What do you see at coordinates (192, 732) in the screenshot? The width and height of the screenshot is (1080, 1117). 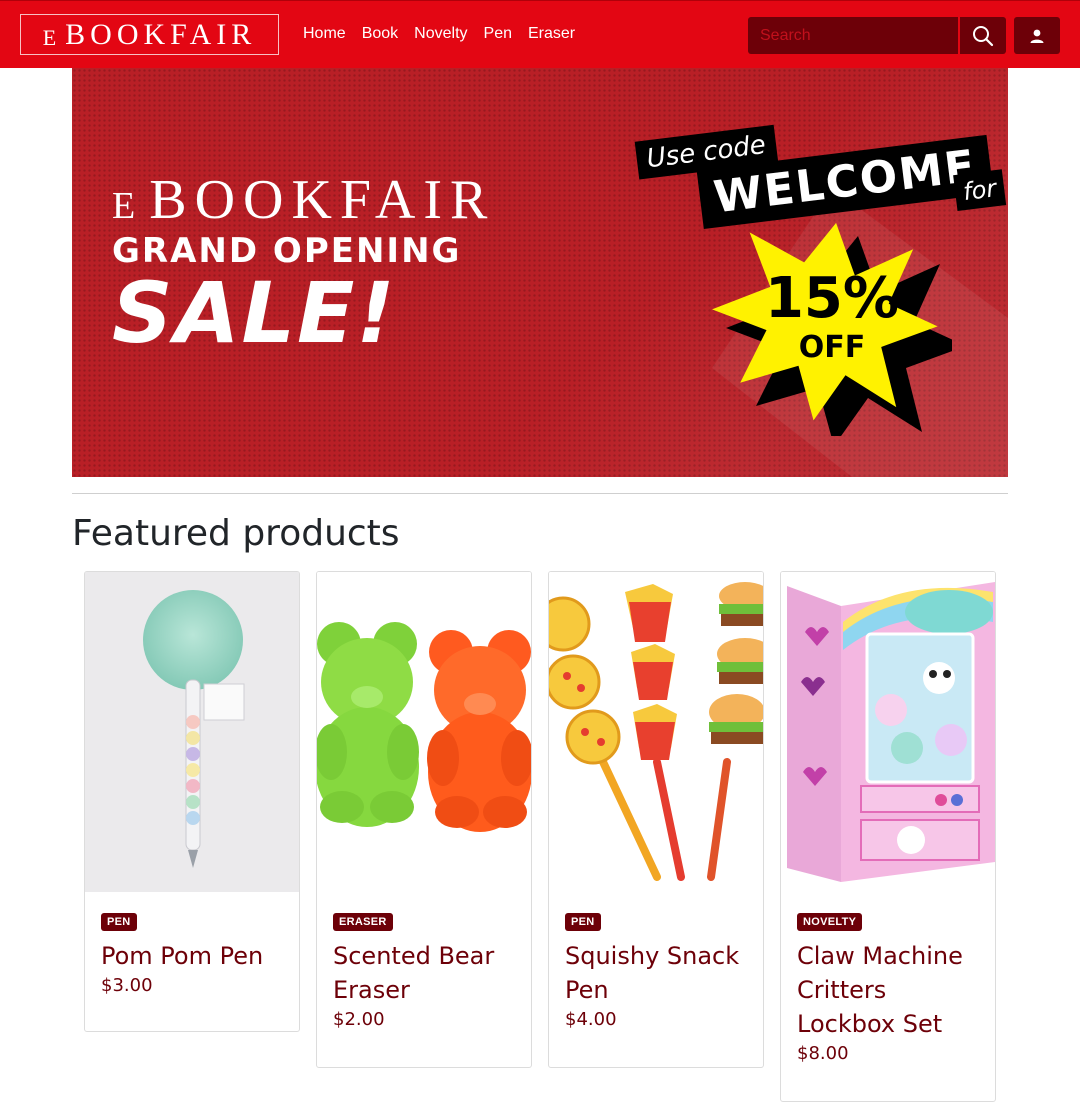 I see `product-image-pom-pom-pen` at bounding box center [192, 732].